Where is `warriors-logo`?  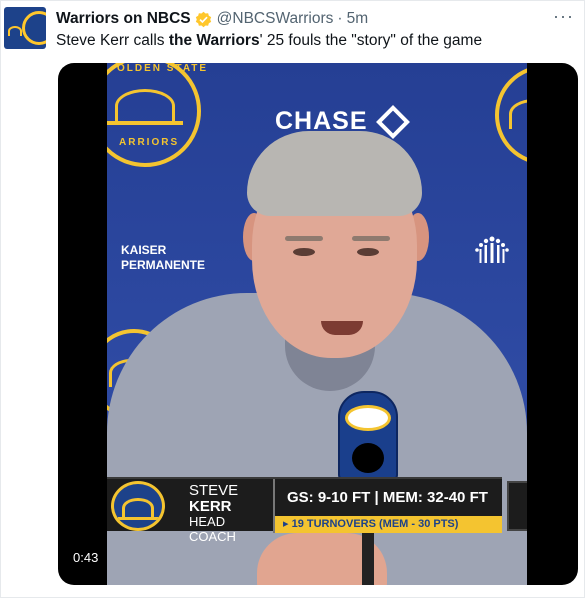 warriors-logo is located at coordinates (511, 115).